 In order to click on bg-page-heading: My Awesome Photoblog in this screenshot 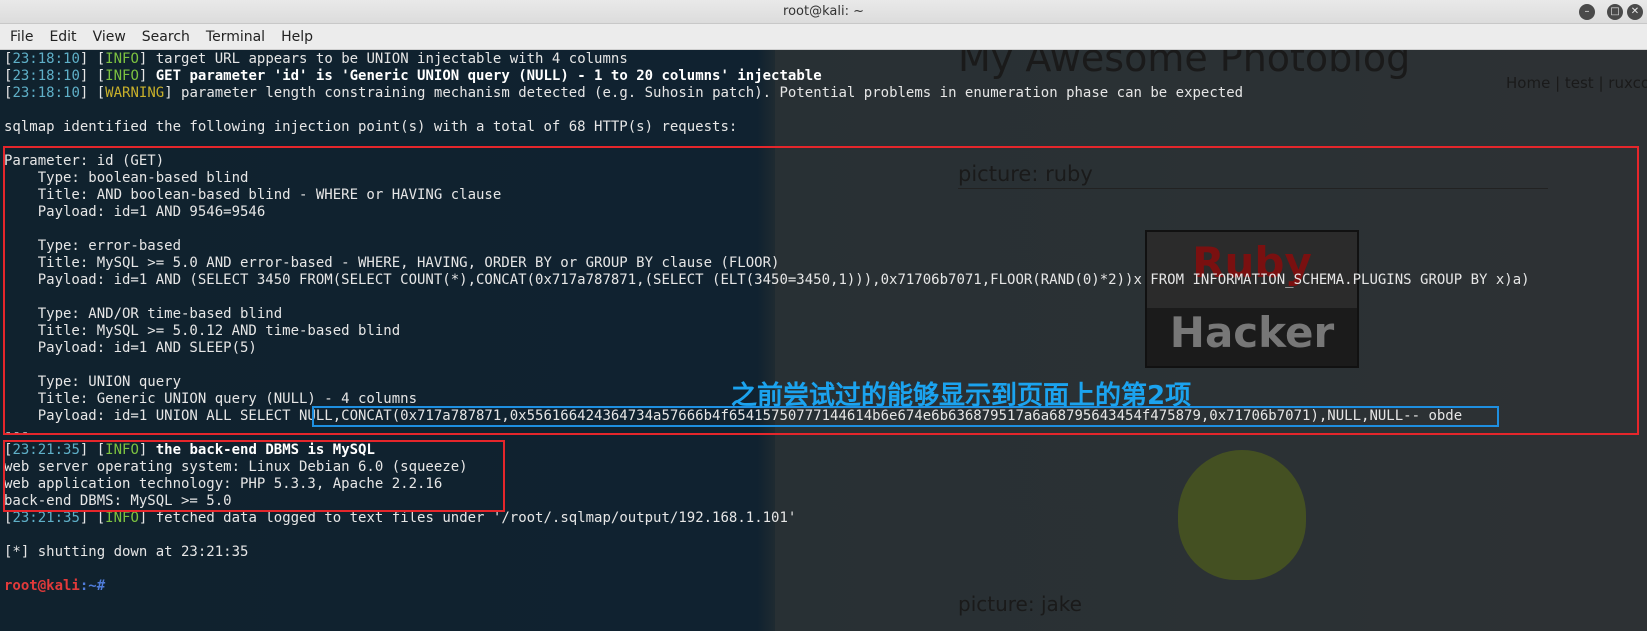, I will do `click(1184, 65)`.